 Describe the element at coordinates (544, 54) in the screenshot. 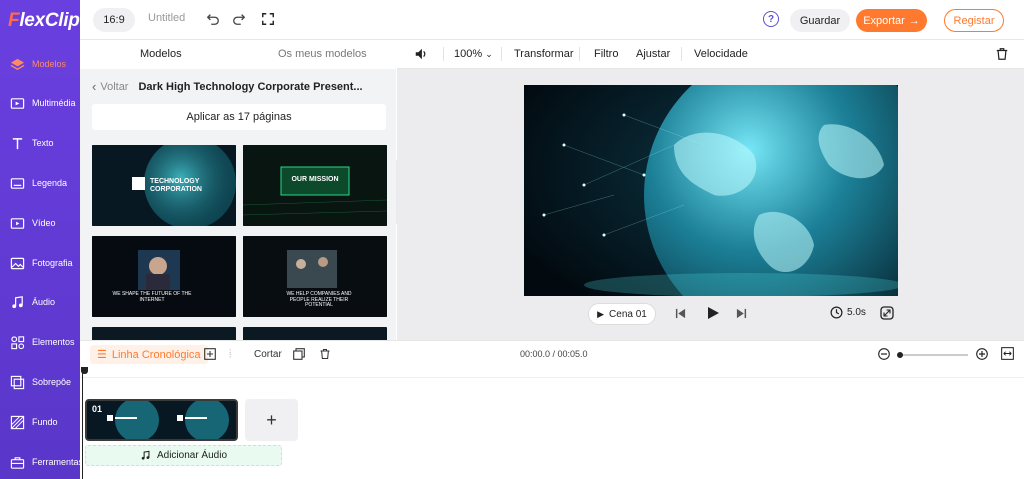

I see `transform-button: Transformar` at that location.